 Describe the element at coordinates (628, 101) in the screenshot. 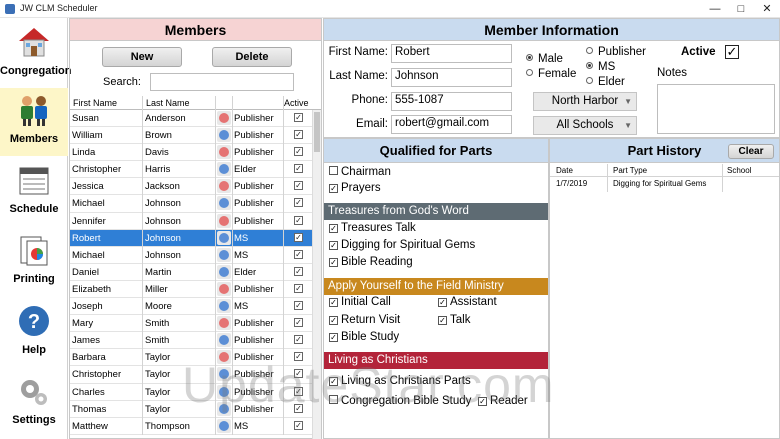

I see `chevron-down-icon: ▼` at that location.